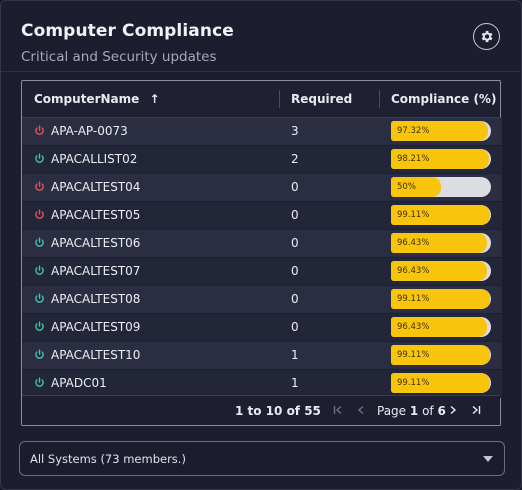 The width and height of the screenshot is (522, 490). What do you see at coordinates (150, 355) in the screenshot?
I see `cell-computer-name: APACALTEST10` at bounding box center [150, 355].